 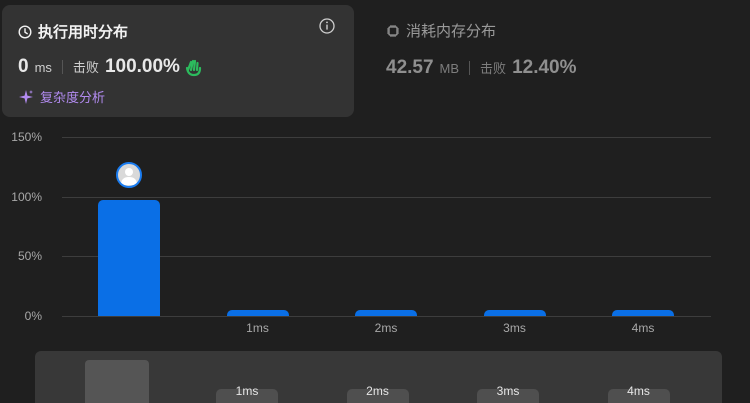 What do you see at coordinates (117, 381) in the screenshot?
I see `navigator-window-handle` at bounding box center [117, 381].